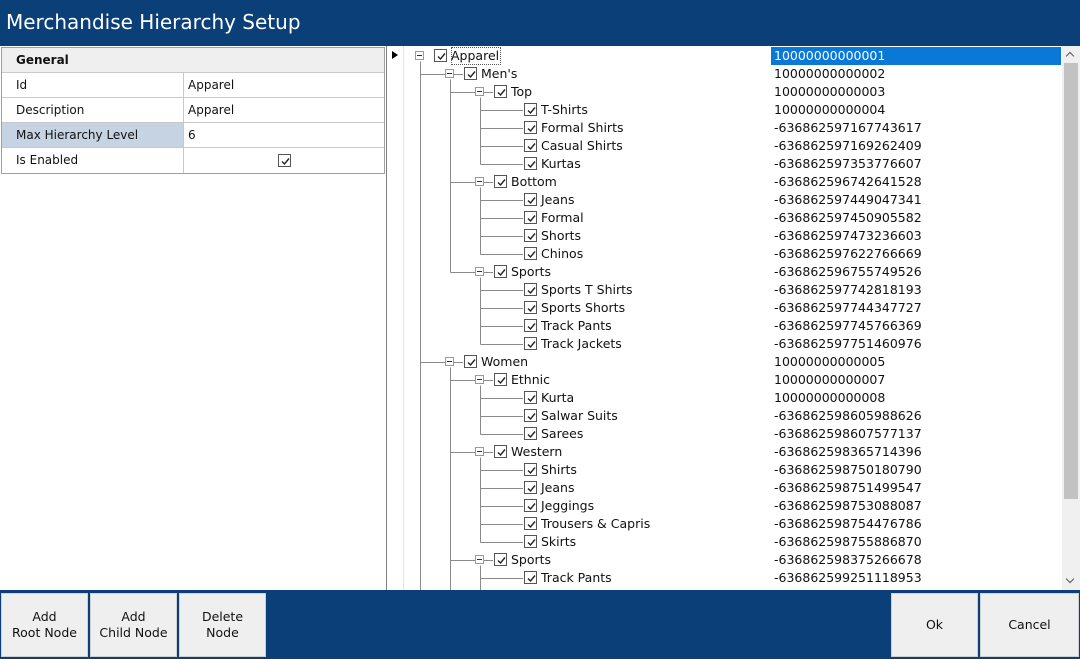 The image size is (1080, 659). I want to click on tree-node-code: -636862597449047341, so click(916, 200).